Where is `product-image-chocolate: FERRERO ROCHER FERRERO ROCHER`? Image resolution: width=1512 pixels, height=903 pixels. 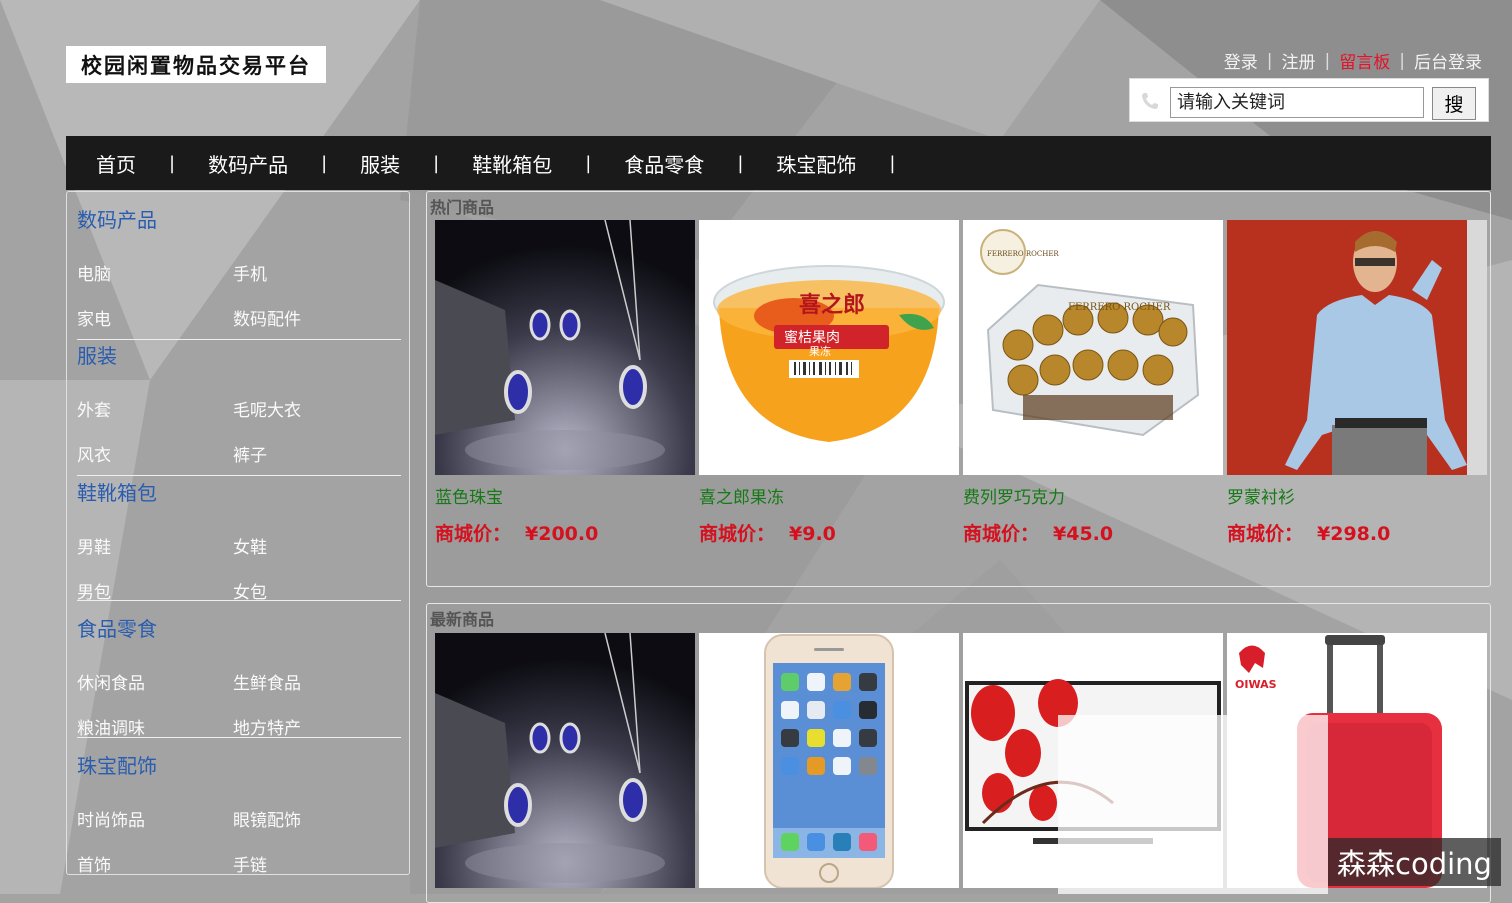 product-image-chocolate: FERRERO ROCHER FERRERO ROCHER is located at coordinates (1093, 347).